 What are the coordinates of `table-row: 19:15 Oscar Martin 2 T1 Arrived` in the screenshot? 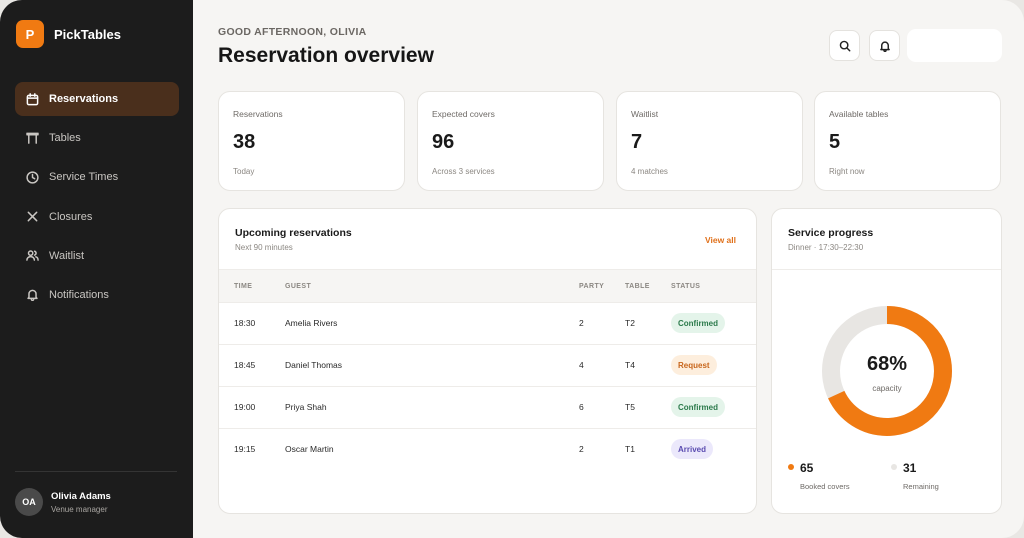 It's located at (487, 450).